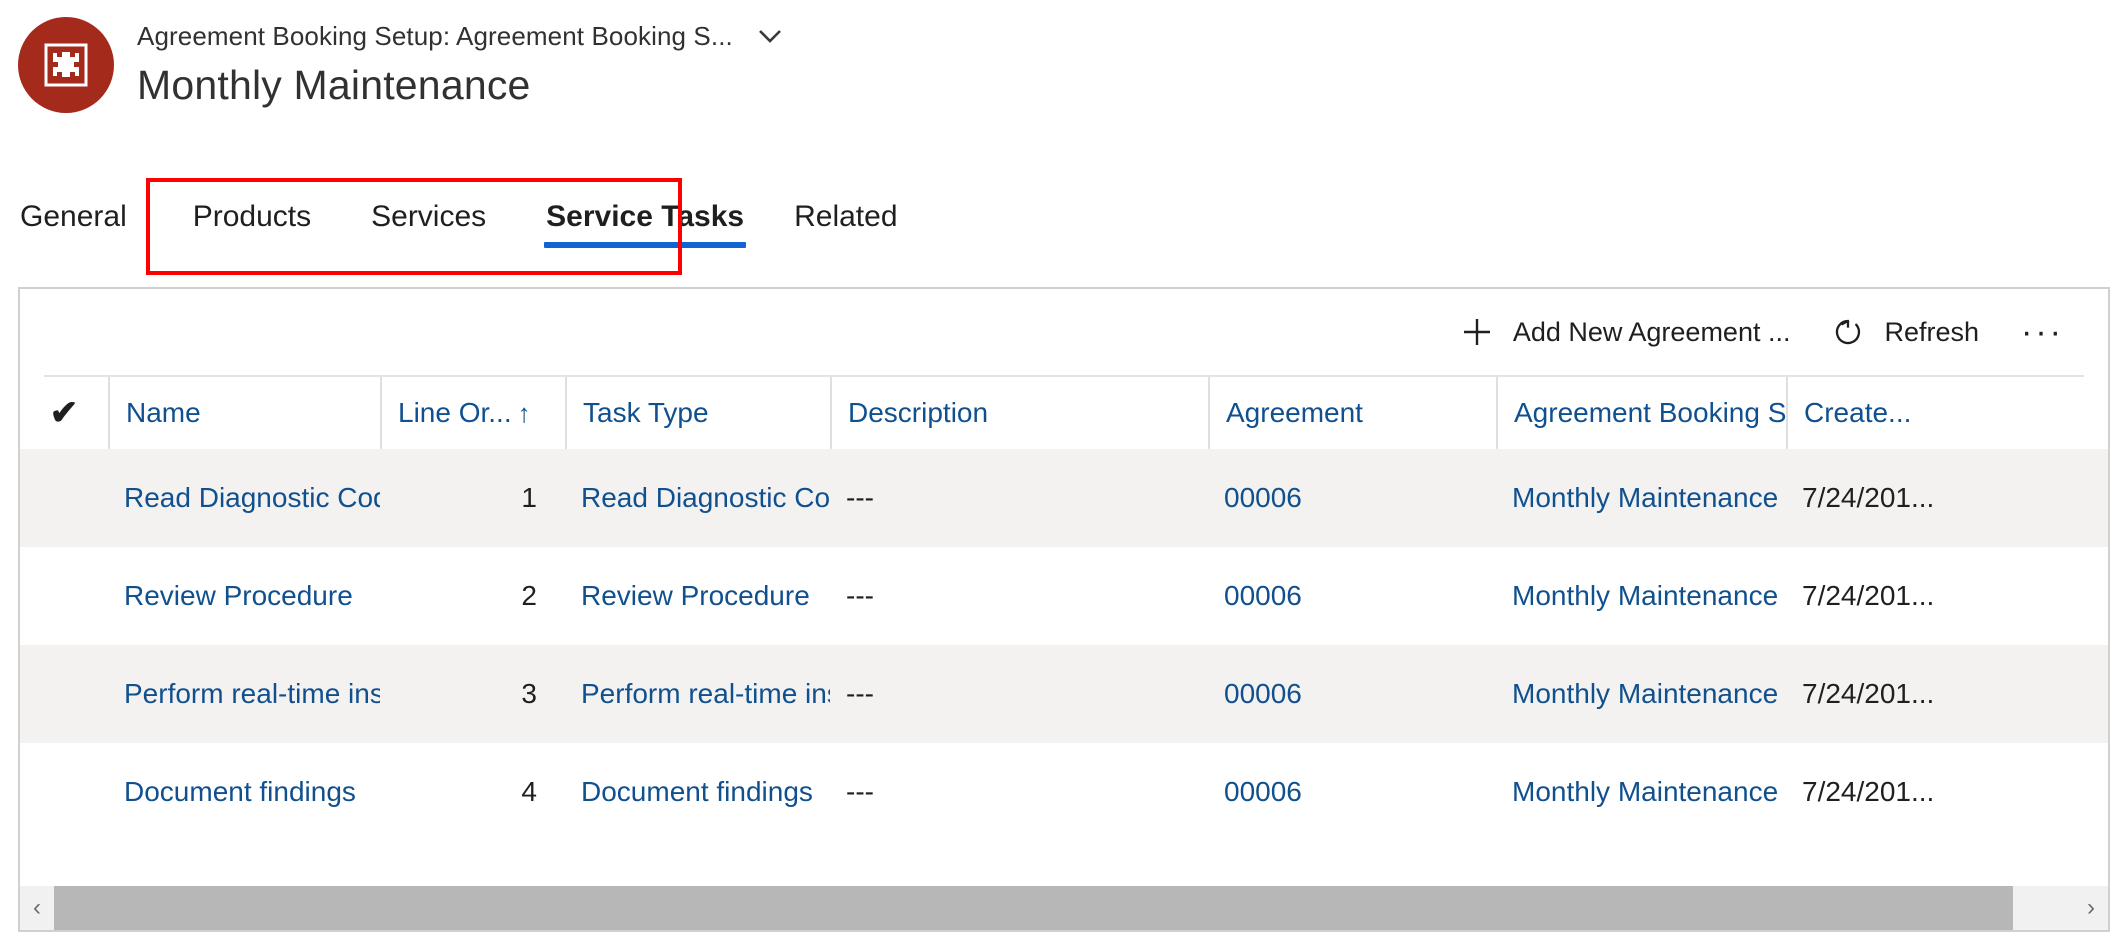 Image resolution: width=2126 pixels, height=945 pixels. Describe the element at coordinates (334, 85) in the screenshot. I see `page-title: Monthly Maintenance` at that location.